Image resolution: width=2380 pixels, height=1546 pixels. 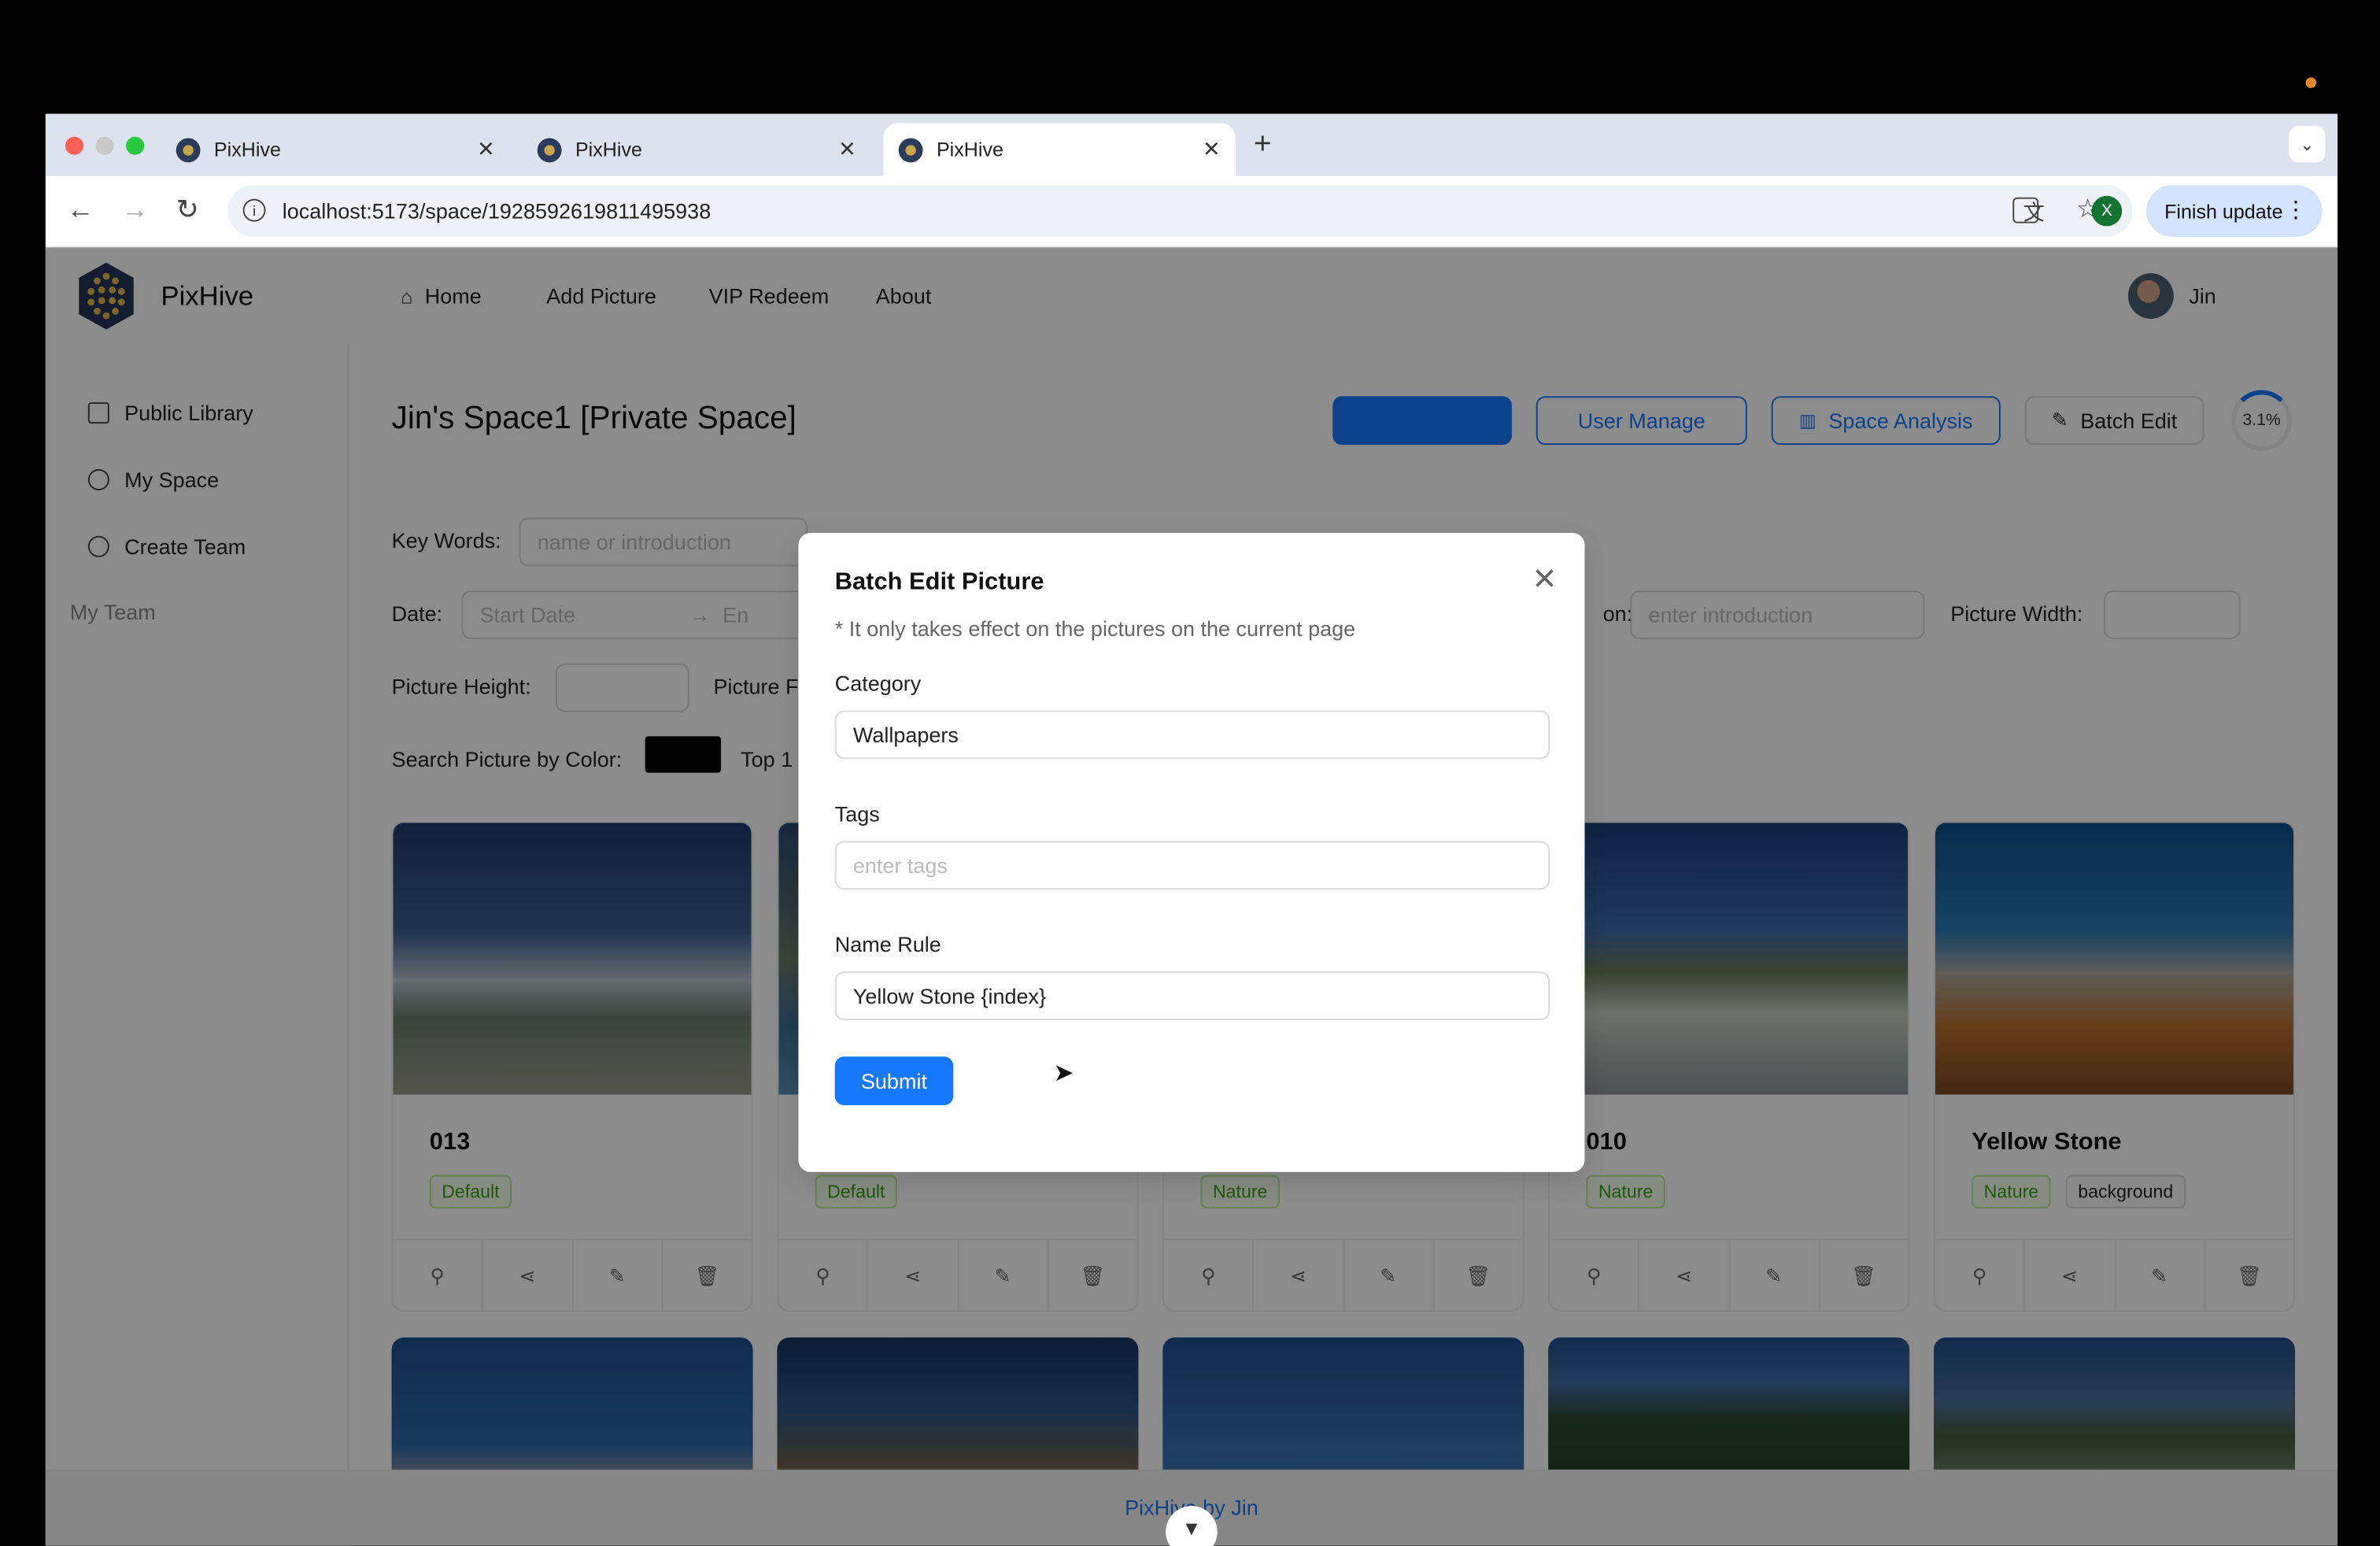 What do you see at coordinates (939, 582) in the screenshot?
I see `modal-title: Batch Edit Picture` at bounding box center [939, 582].